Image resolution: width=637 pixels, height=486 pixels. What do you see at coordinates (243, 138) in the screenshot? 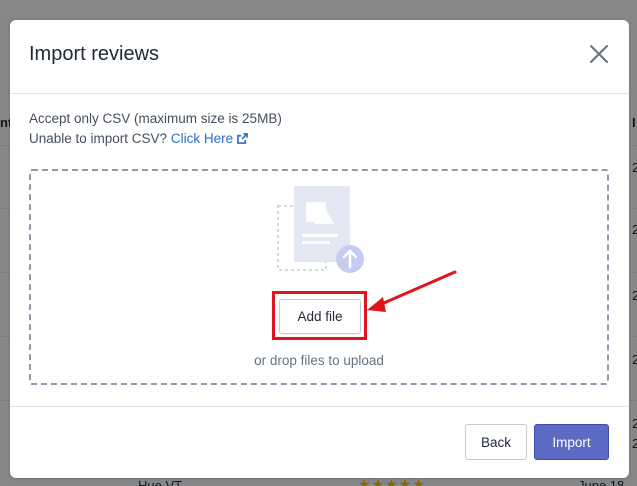
I see `external-link-icon` at bounding box center [243, 138].